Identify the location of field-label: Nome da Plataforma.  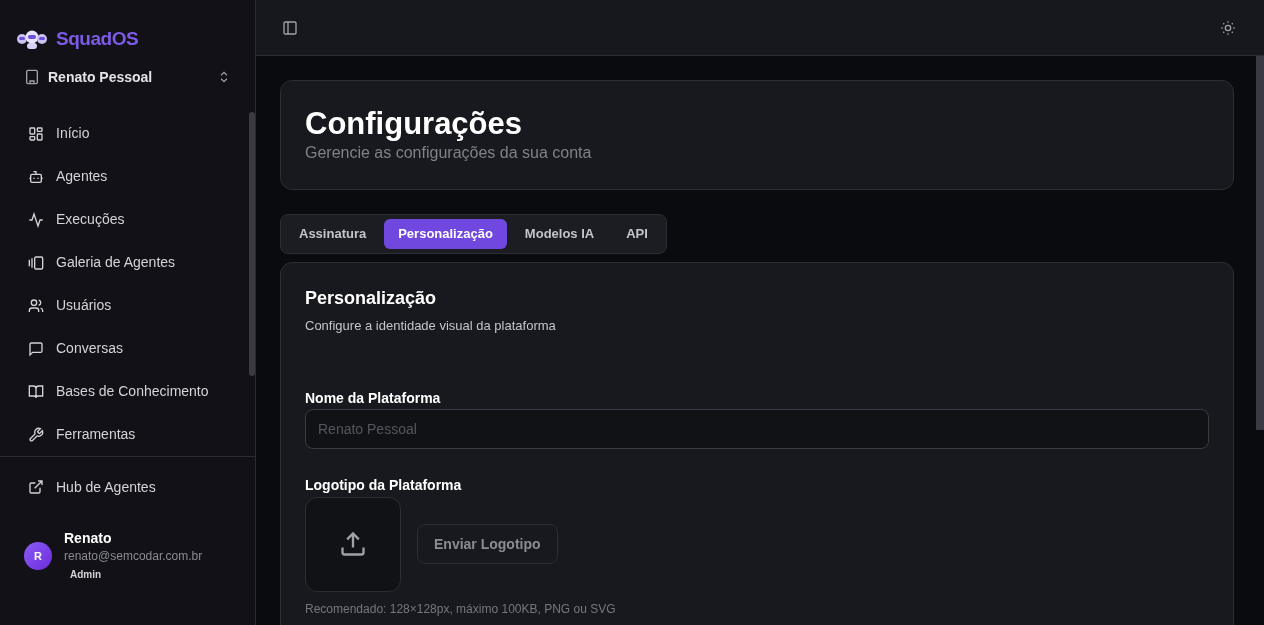
(373, 398).